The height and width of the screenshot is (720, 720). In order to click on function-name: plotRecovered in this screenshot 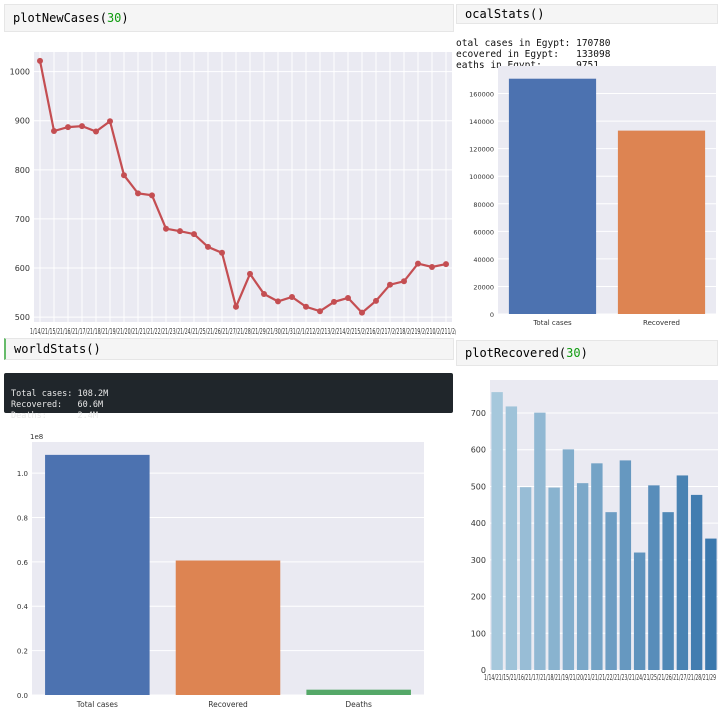, I will do `click(512, 353)`.